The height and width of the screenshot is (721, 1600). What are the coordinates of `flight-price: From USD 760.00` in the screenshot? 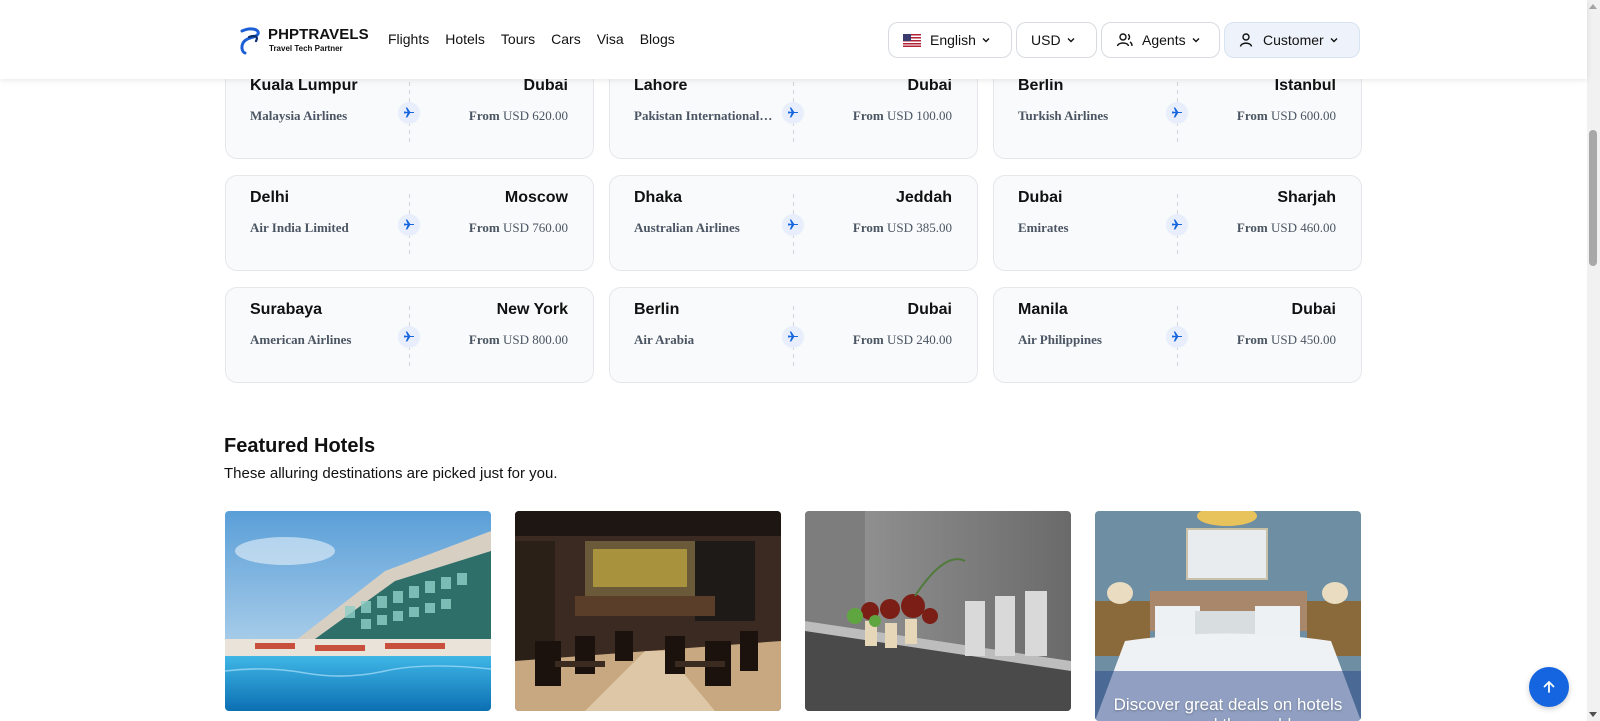 It's located at (518, 228).